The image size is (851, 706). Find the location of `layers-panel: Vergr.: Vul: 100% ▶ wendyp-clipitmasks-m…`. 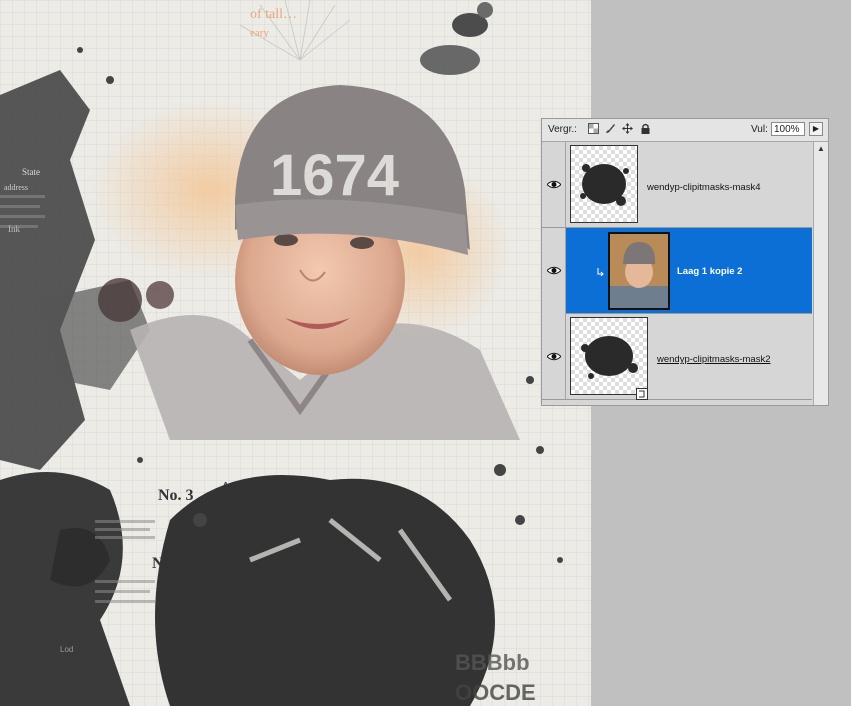

layers-panel: Vergr.: Vul: 100% ▶ wendyp-clipitmasks-m… is located at coordinates (685, 262).